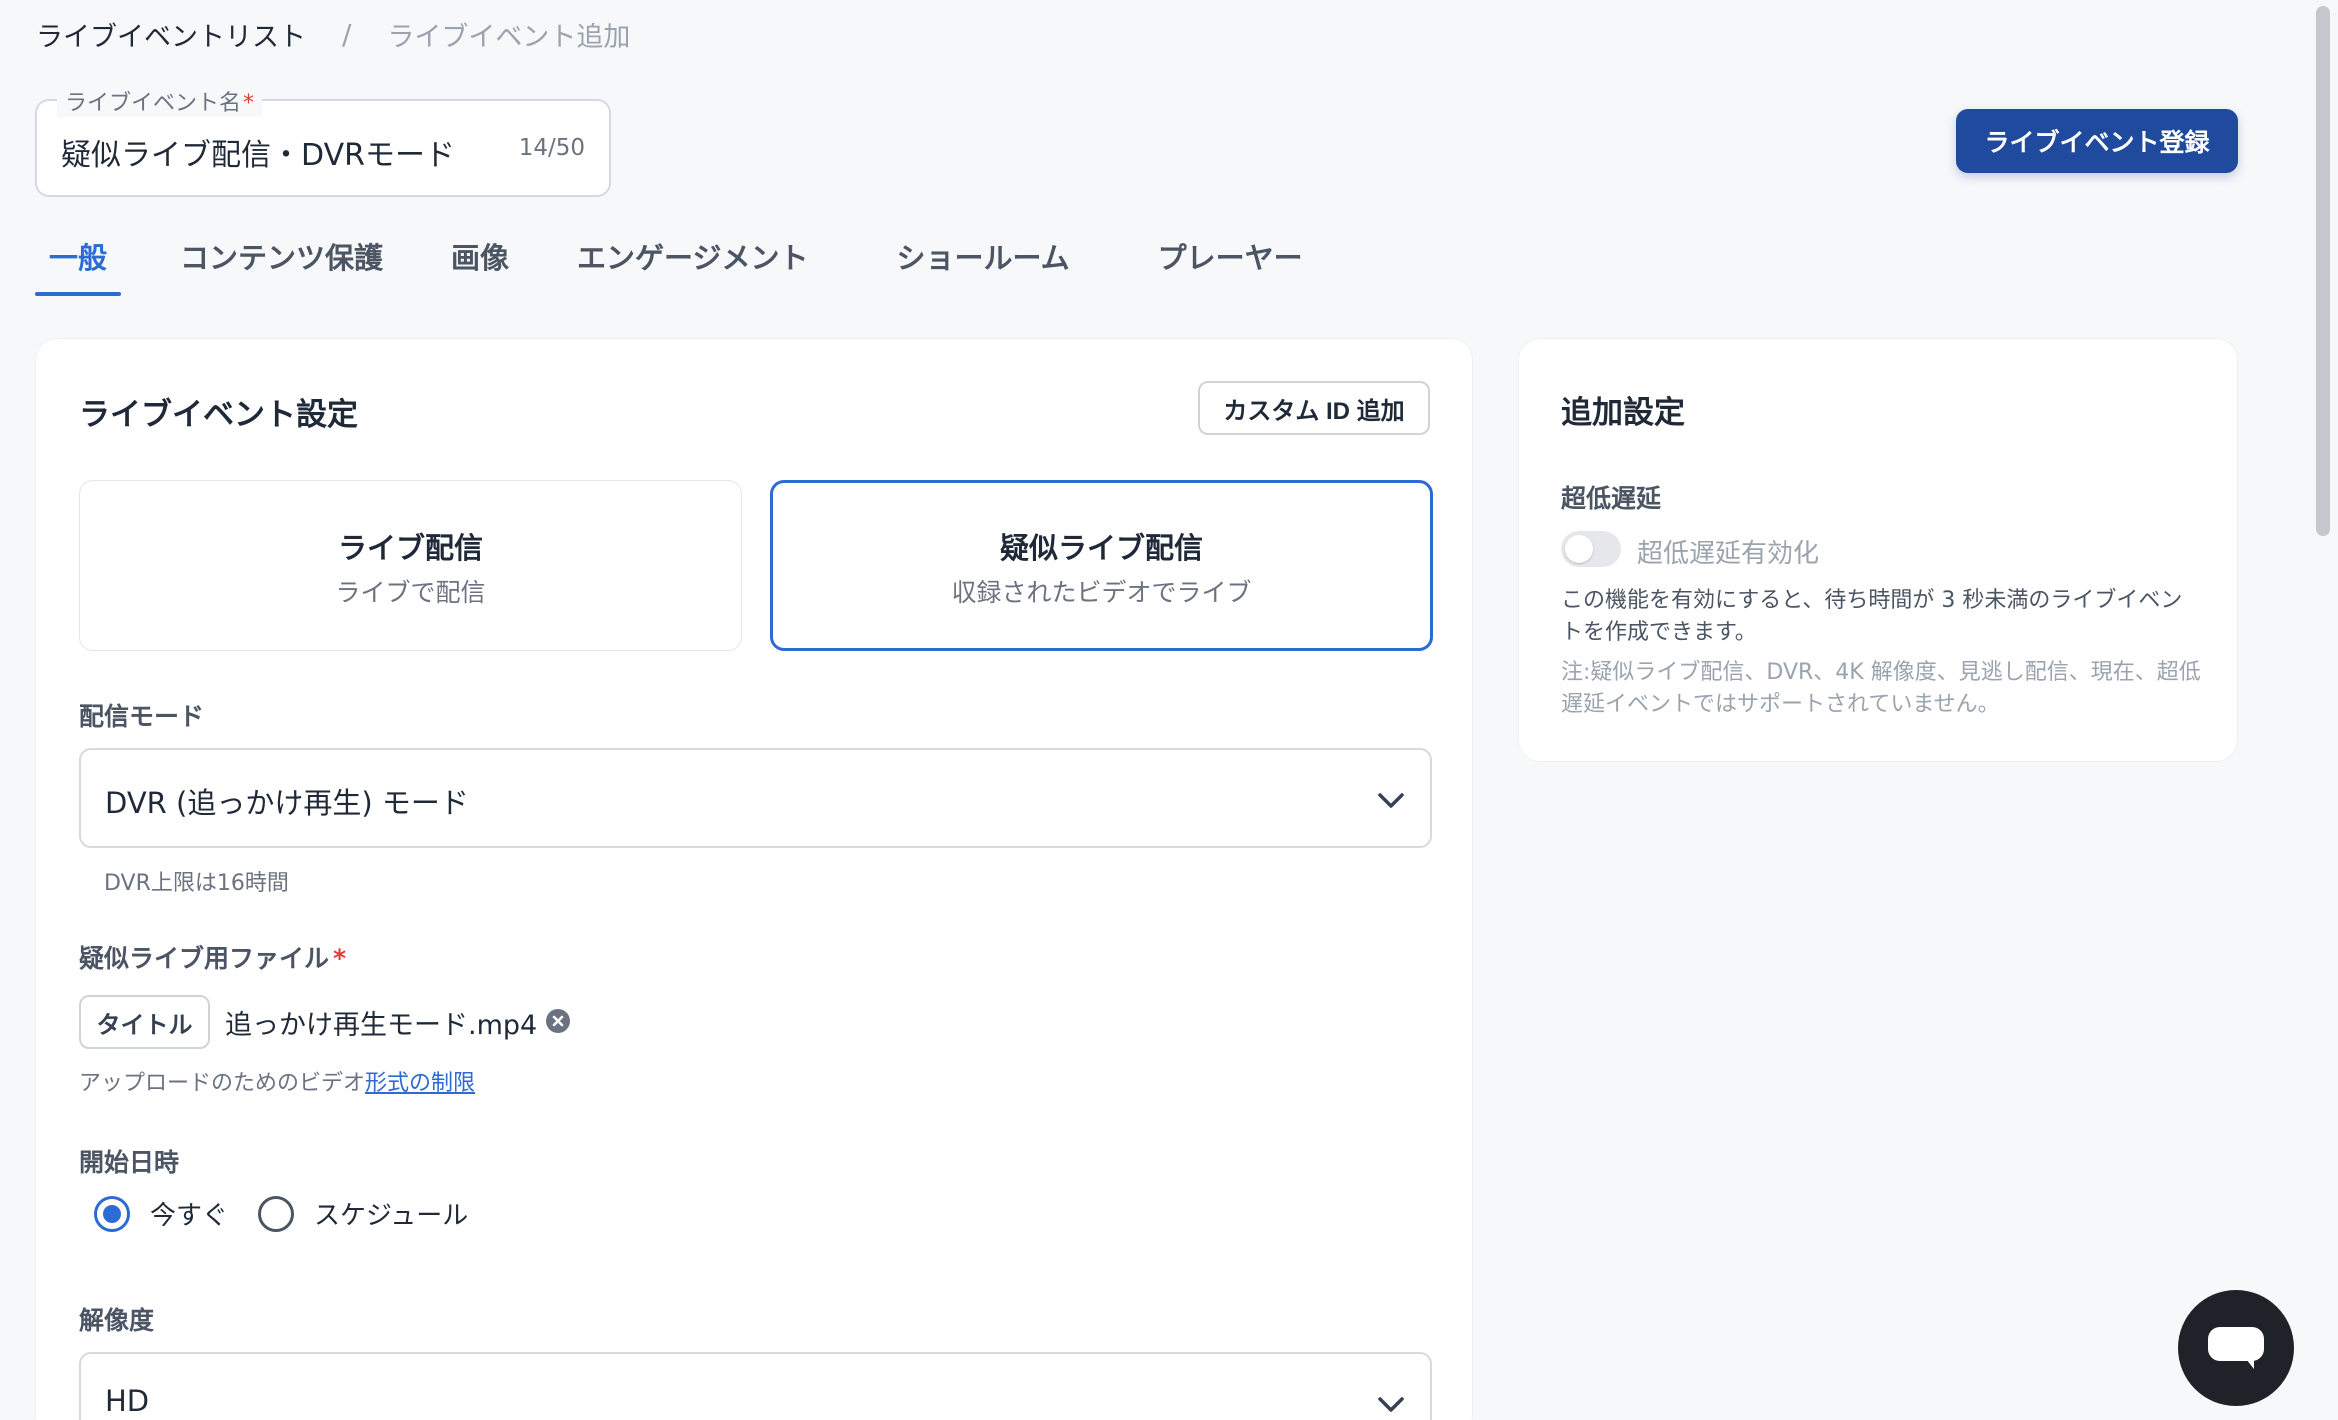 This screenshot has width=2338, height=1420. I want to click on radio-schedule-label: スケジュール, so click(391, 1213).